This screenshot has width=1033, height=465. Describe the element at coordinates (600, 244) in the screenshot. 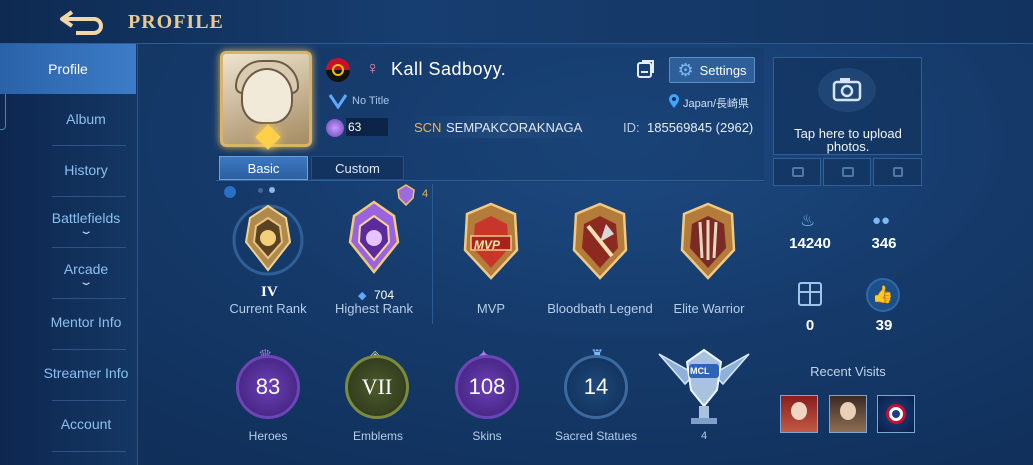

I see `bloodbath-legend-medal-icon` at that location.